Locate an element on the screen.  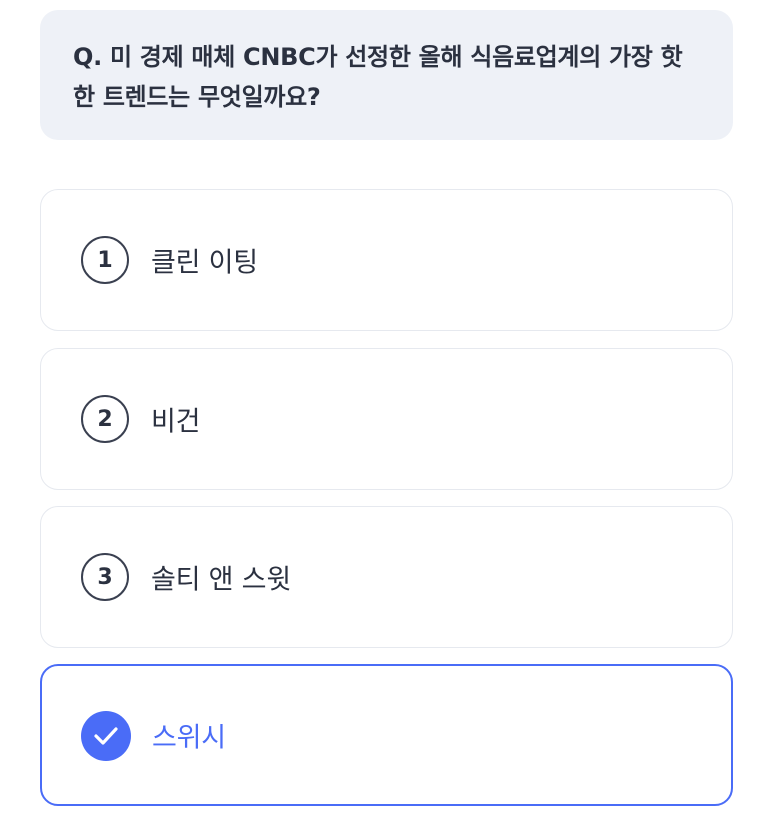
option-label: 비건 is located at coordinates (176, 422).